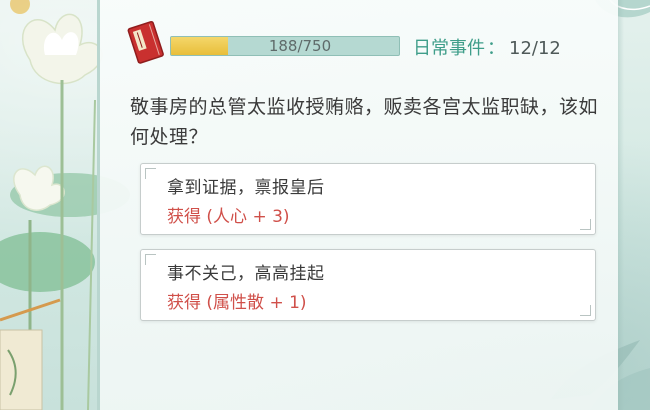  I want to click on option-ignore: 事不关己，高高挂起 获得 (属性散 + 1), so click(368, 285).